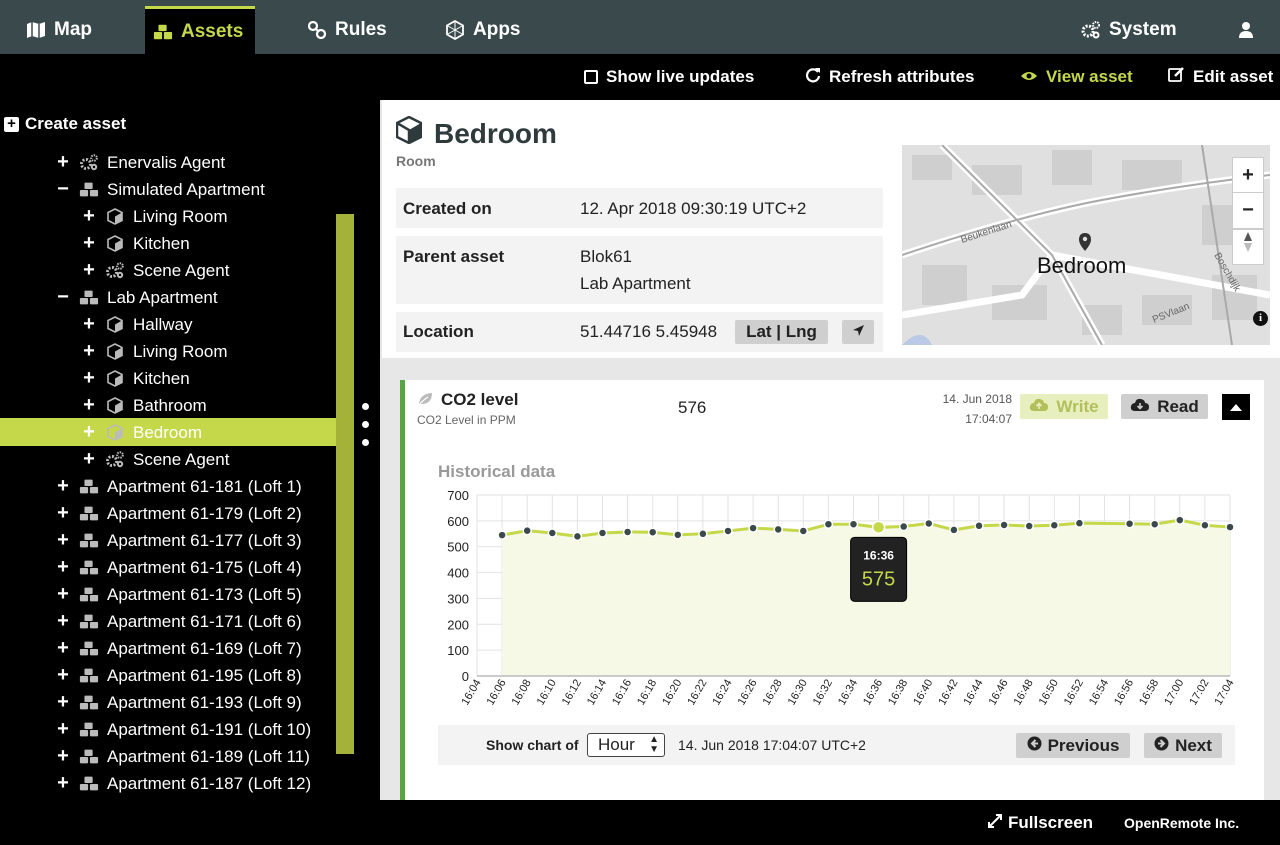 This screenshot has width=1280, height=845. I want to click on tree-item: + Apartment 61-175 (Loft 4), so click(178, 567).